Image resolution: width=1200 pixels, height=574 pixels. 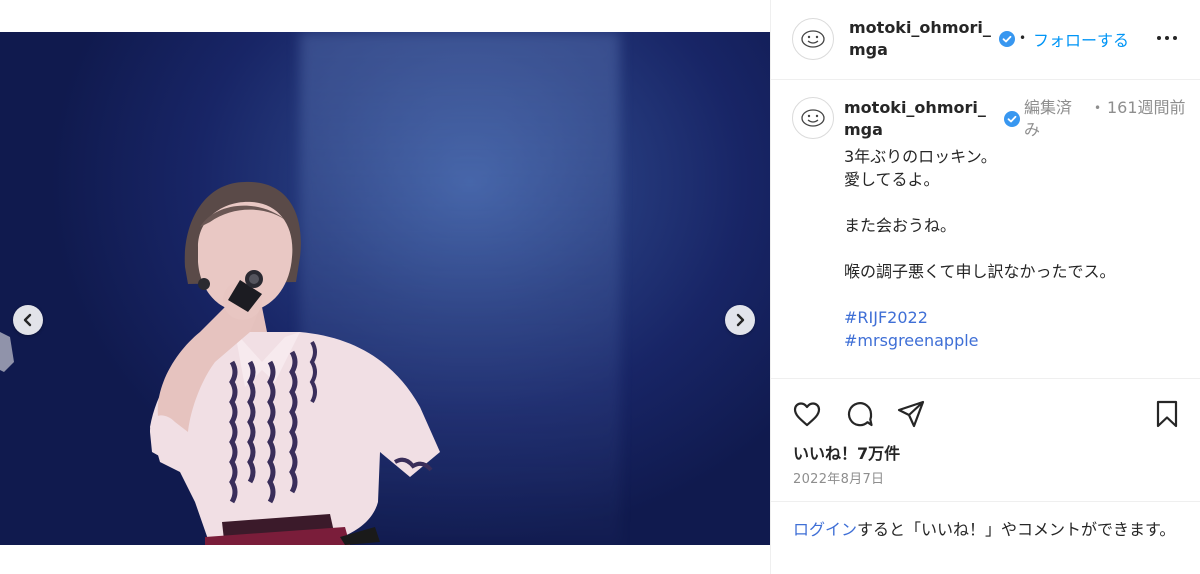 What do you see at coordinates (860, 414) in the screenshot?
I see `comment-icon` at bounding box center [860, 414].